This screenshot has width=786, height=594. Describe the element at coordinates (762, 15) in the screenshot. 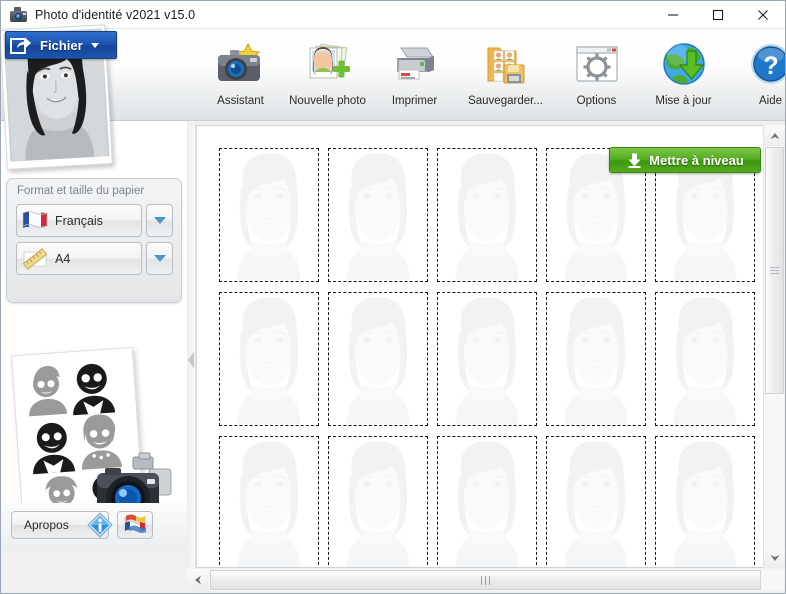

I see `close-button` at that location.